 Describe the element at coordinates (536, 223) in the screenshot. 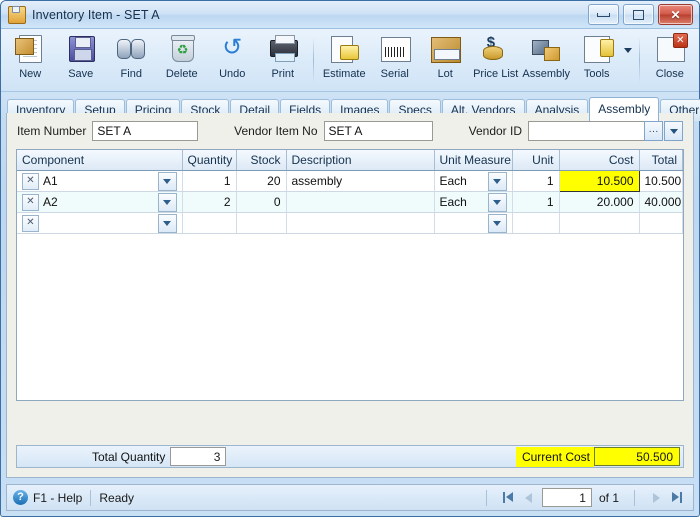

I see `cell-unit` at that location.